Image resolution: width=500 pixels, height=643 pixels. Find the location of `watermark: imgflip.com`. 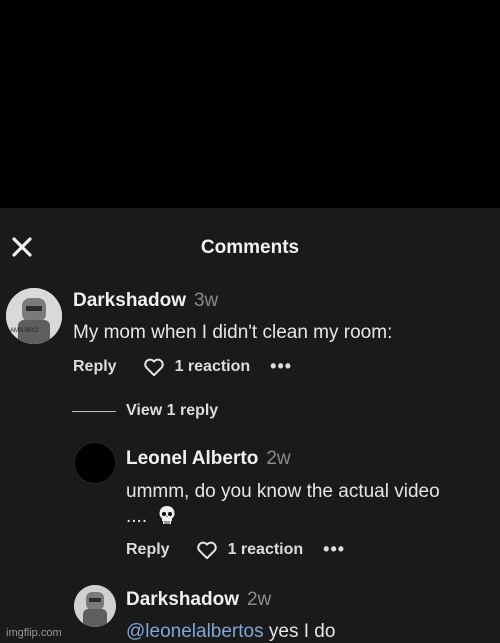

watermark: imgflip.com is located at coordinates (34, 633).